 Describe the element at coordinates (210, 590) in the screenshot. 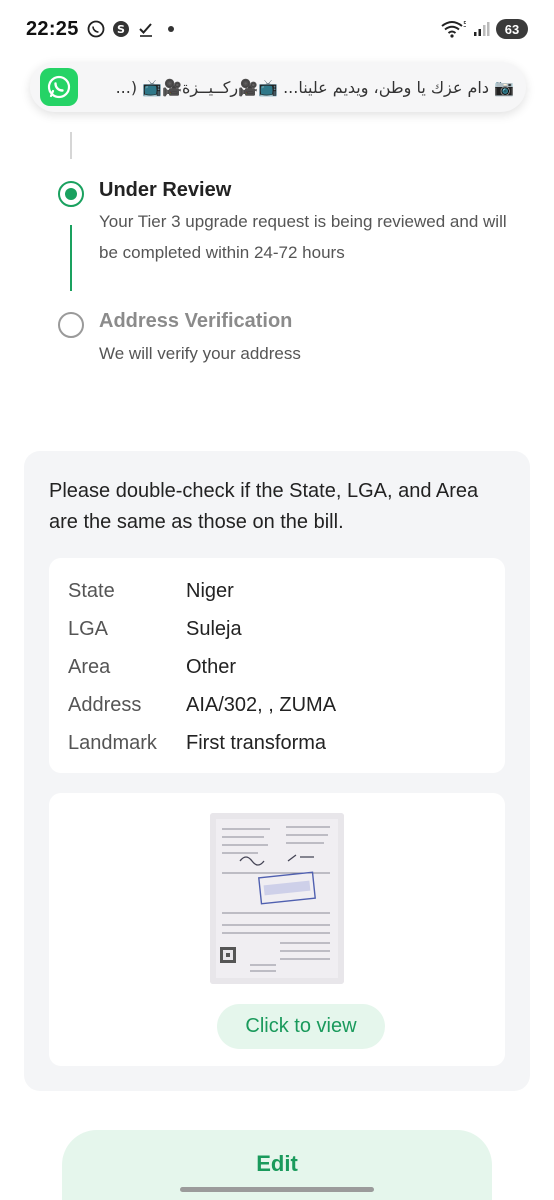

I see `detail-value: Niger` at that location.